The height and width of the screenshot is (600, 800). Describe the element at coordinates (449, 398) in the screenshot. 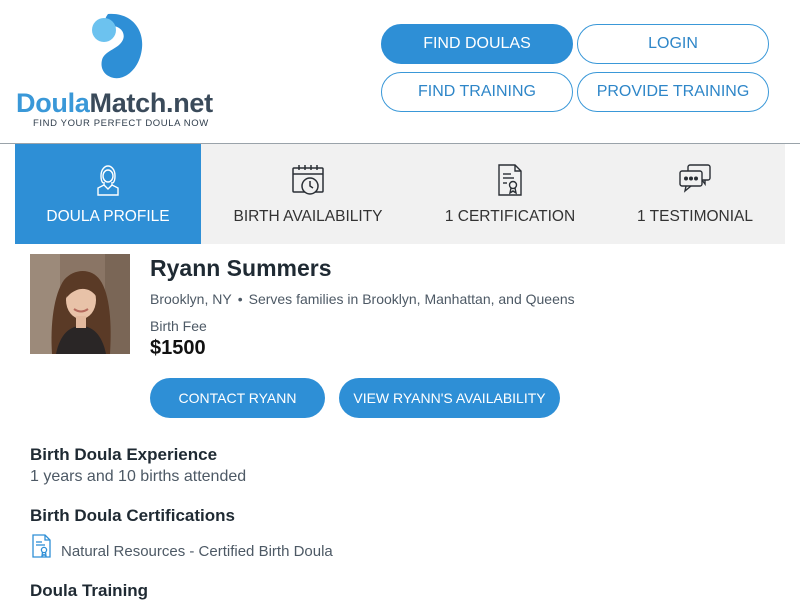

I see `view-availability-button: VIEW RYANN'S AVAILABILITY` at that location.